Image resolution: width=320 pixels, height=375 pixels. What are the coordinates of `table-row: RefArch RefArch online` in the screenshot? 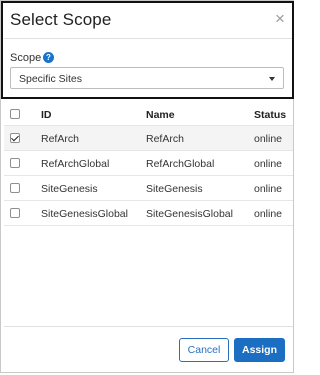 It's located at (148, 138).